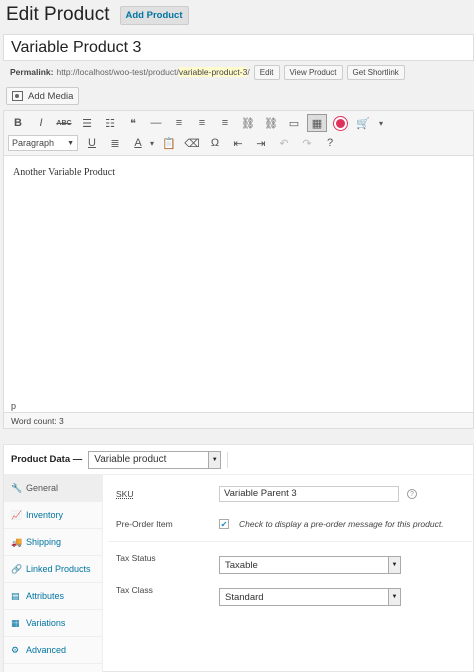  I want to click on view-product-button: View Product, so click(313, 72).